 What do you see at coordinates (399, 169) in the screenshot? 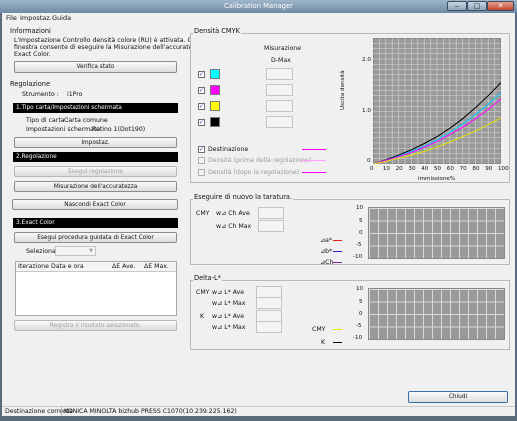
I see `density-x-tick: 20` at bounding box center [399, 169].